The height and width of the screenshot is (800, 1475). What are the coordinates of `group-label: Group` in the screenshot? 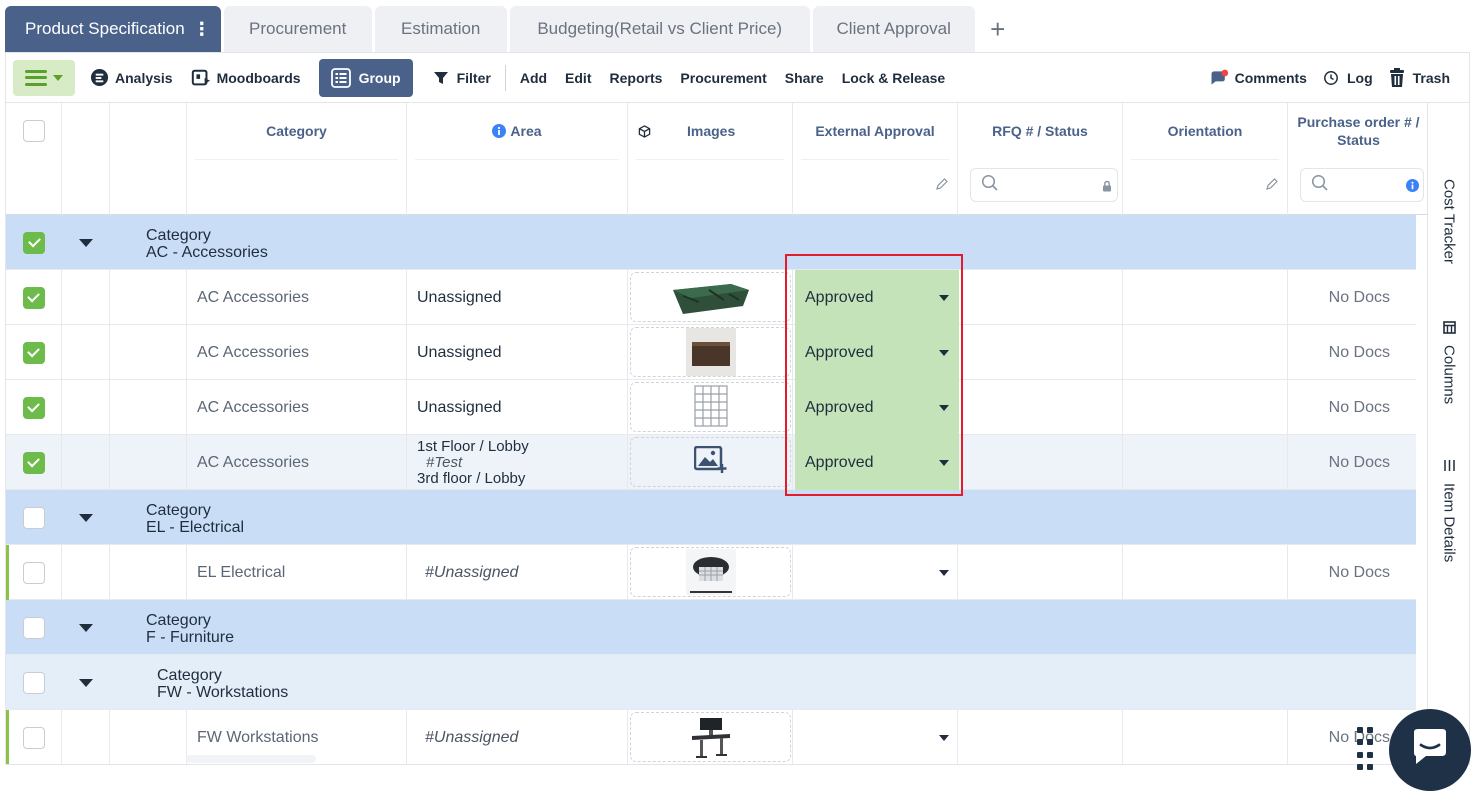 It's located at (379, 77).